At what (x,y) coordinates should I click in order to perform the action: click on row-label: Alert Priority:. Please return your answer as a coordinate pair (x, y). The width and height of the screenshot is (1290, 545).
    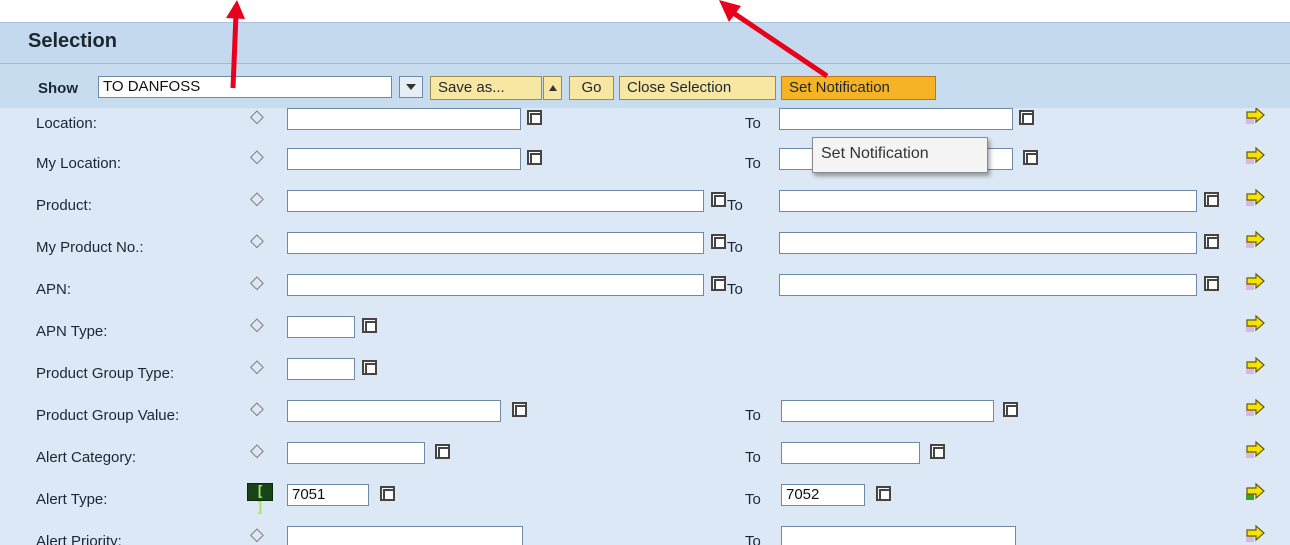
    Looking at the image, I should click on (79, 539).